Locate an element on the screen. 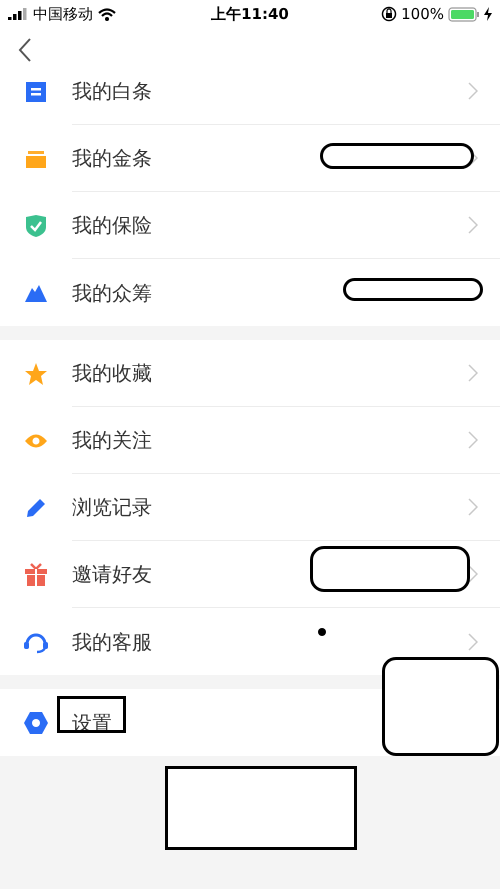 This screenshot has height=889, width=500. menu-label: 邀请好友 is located at coordinates (112, 574).